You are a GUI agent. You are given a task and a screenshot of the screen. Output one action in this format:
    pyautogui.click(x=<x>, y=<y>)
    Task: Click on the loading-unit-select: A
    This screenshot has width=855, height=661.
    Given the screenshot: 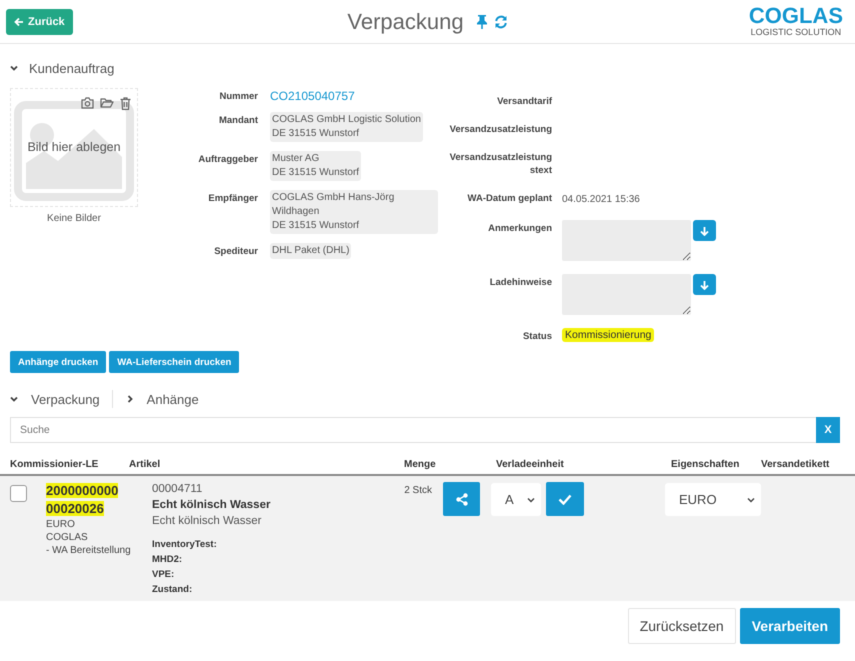 What is the action you would take?
    pyautogui.click(x=516, y=499)
    